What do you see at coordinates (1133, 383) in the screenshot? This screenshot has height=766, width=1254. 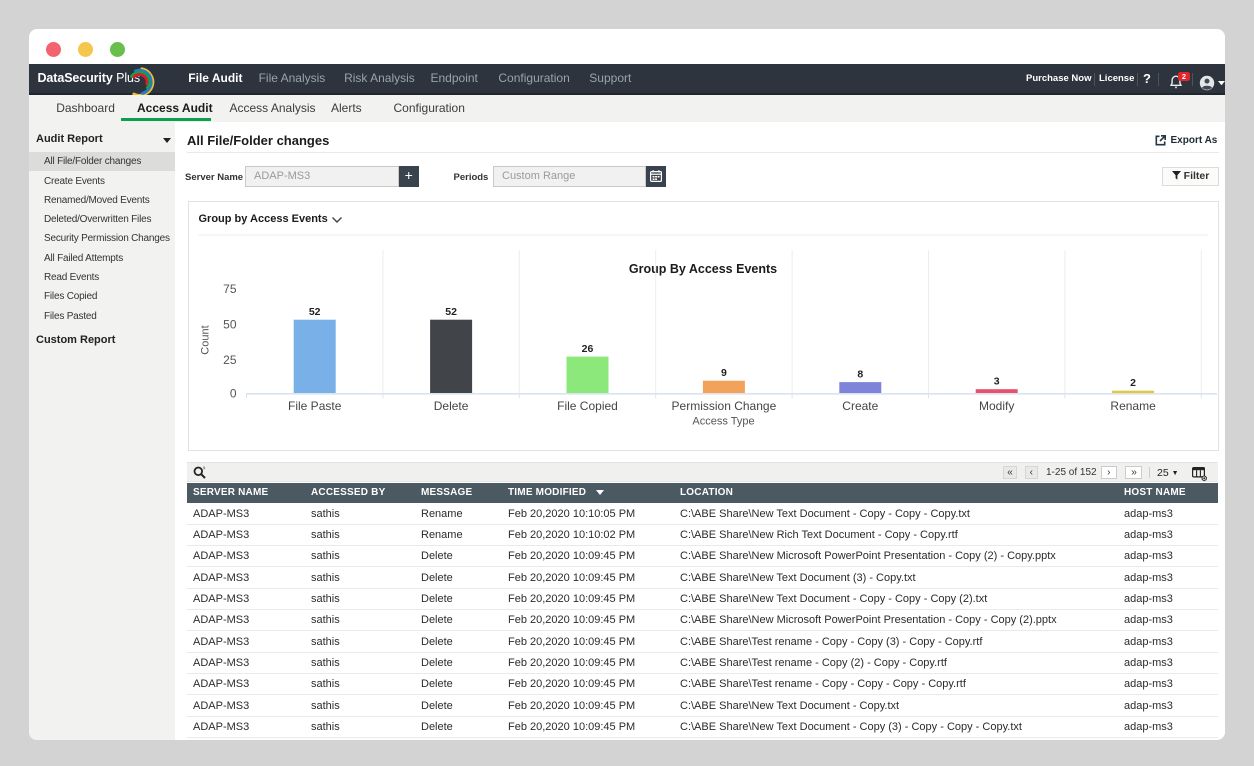 I see `svg-text: 2` at bounding box center [1133, 383].